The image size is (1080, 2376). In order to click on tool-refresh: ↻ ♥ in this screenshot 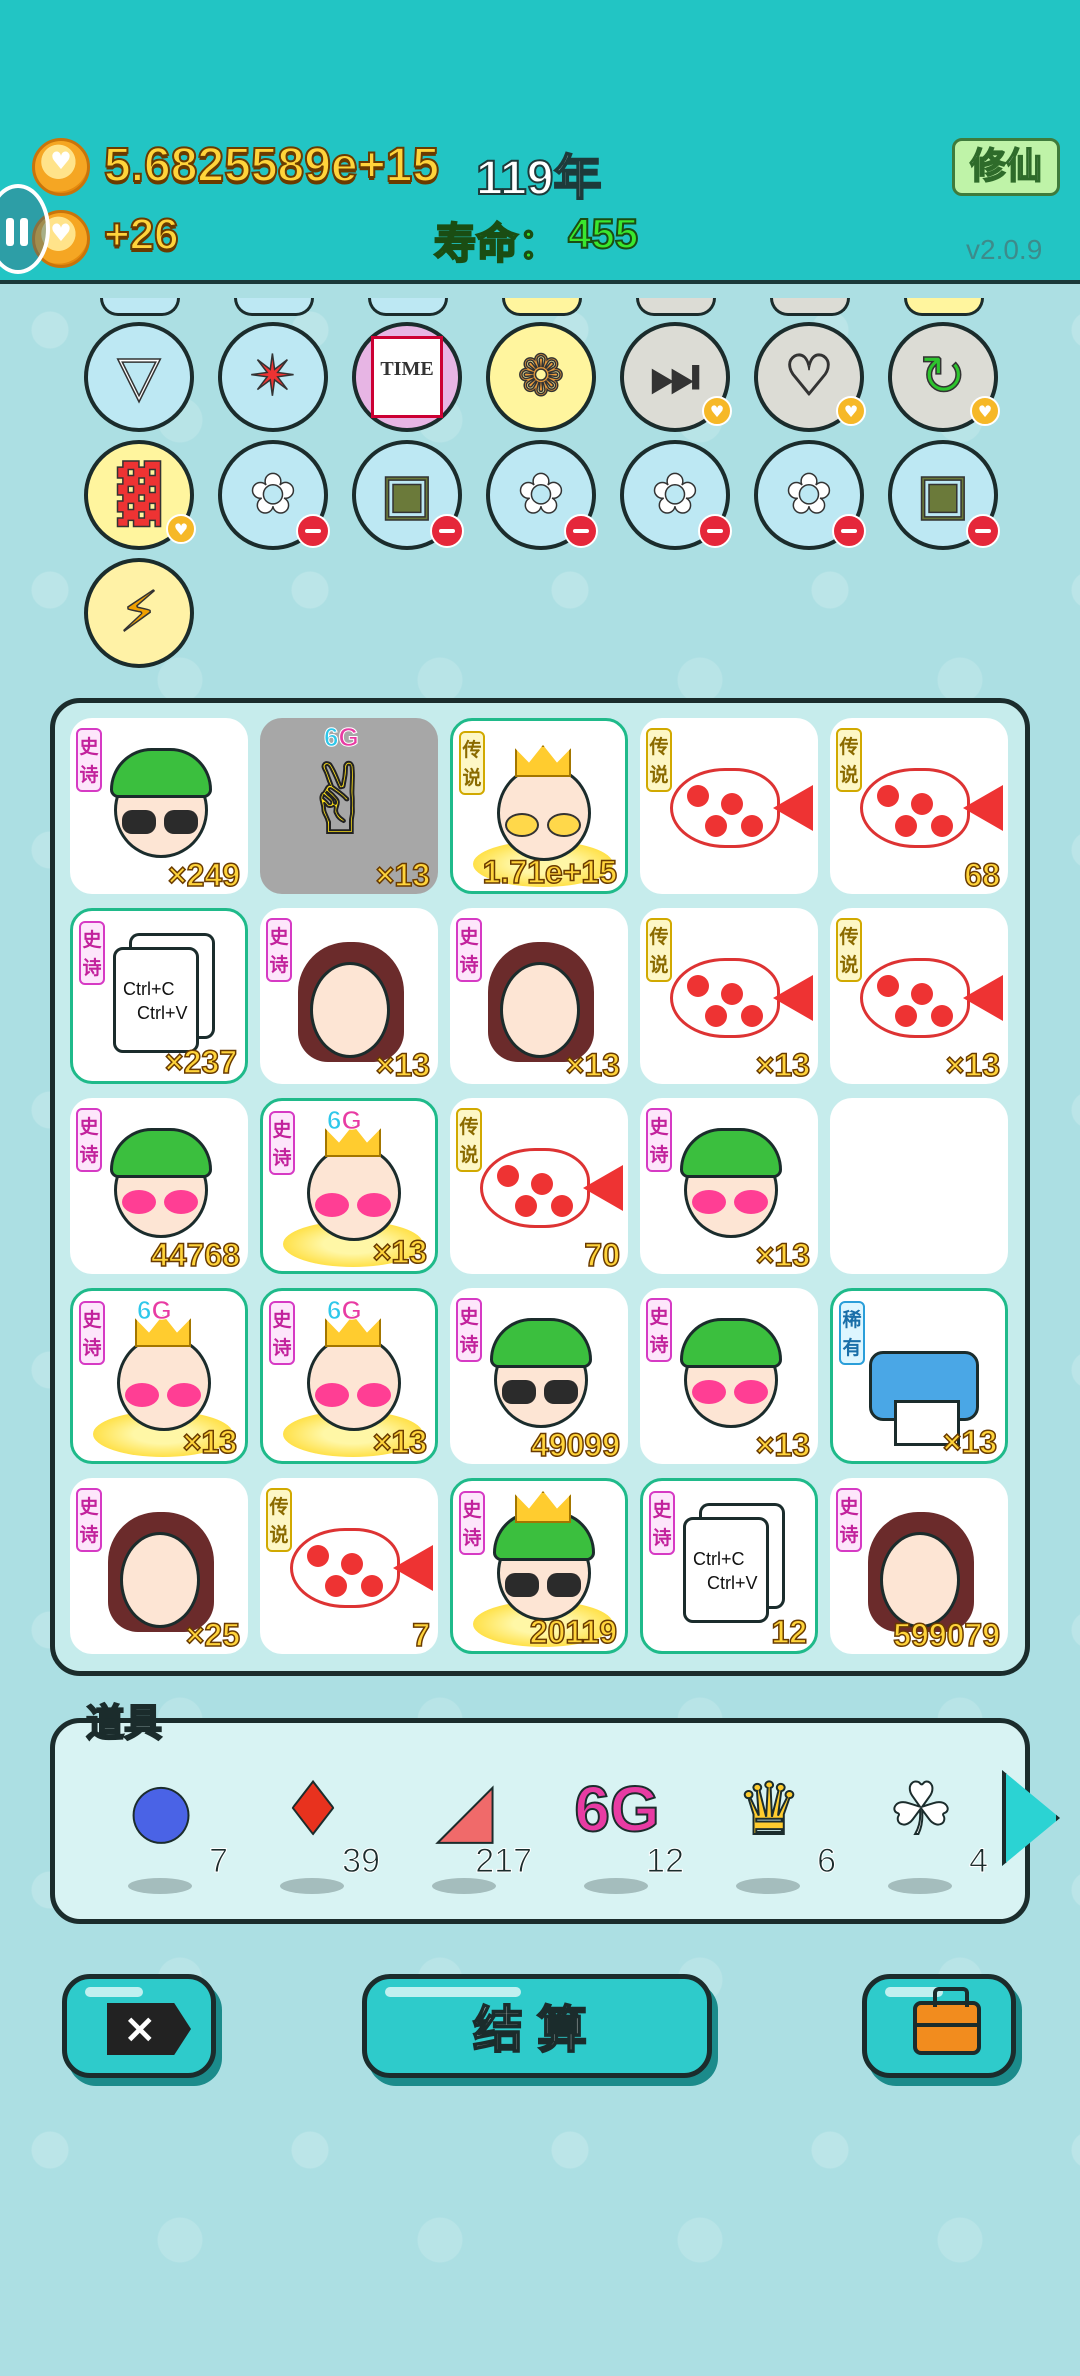, I will do `click(944, 377)`.